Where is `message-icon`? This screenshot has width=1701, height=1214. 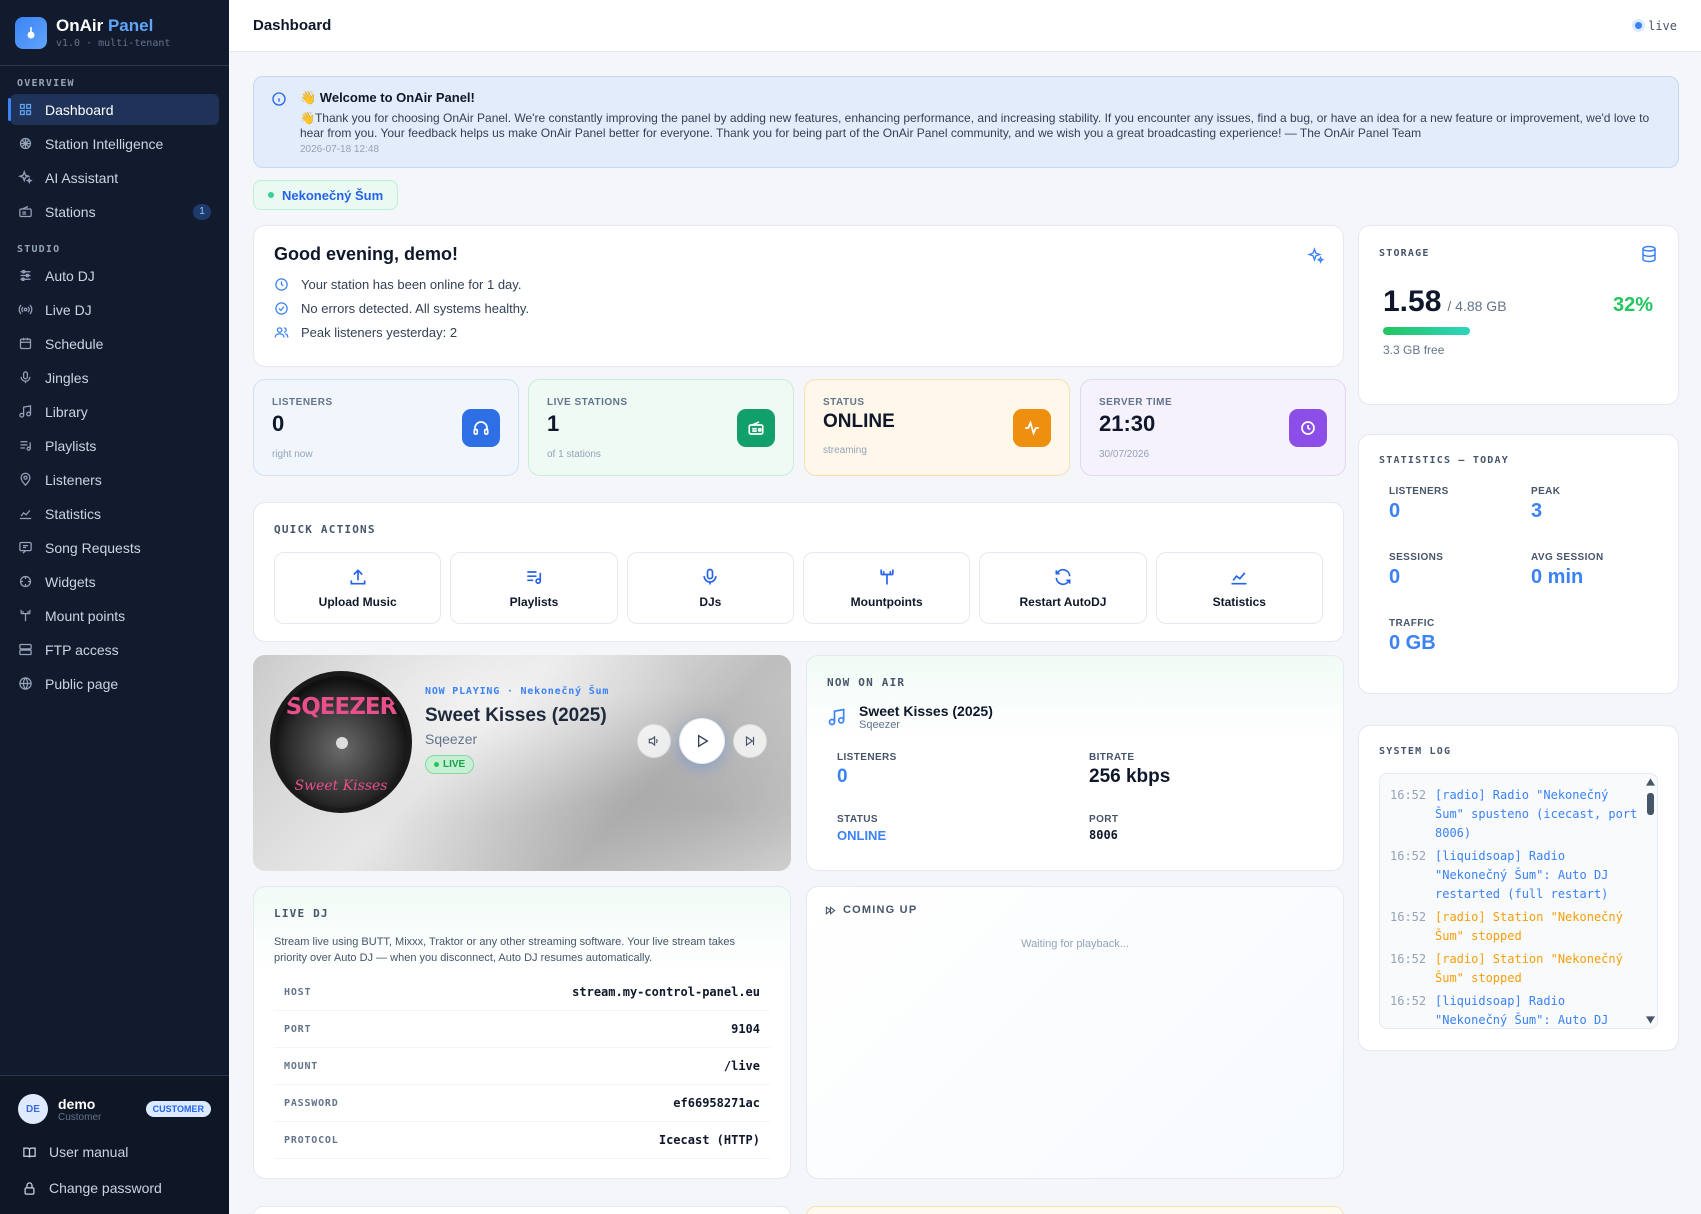 message-icon is located at coordinates (25, 547).